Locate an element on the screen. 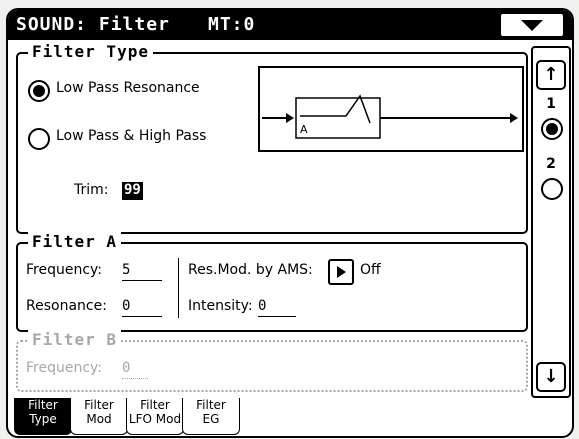  menu-triangle-icon is located at coordinates (532, 25).